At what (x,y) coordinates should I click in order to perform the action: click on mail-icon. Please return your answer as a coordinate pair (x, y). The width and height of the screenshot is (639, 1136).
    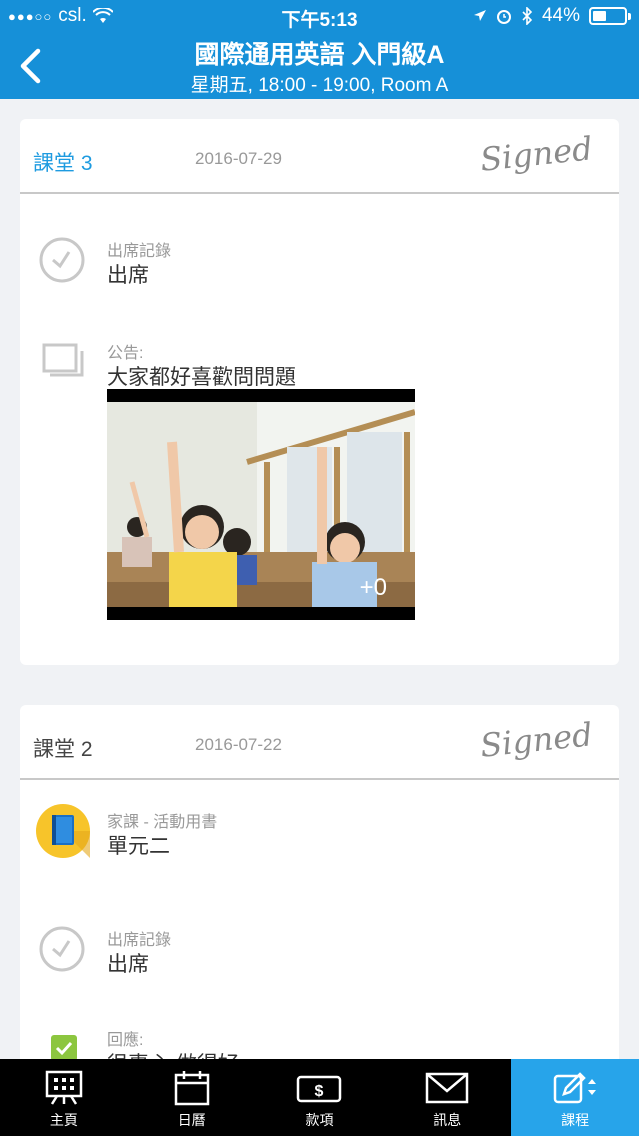
    Looking at the image, I should click on (447, 1088).